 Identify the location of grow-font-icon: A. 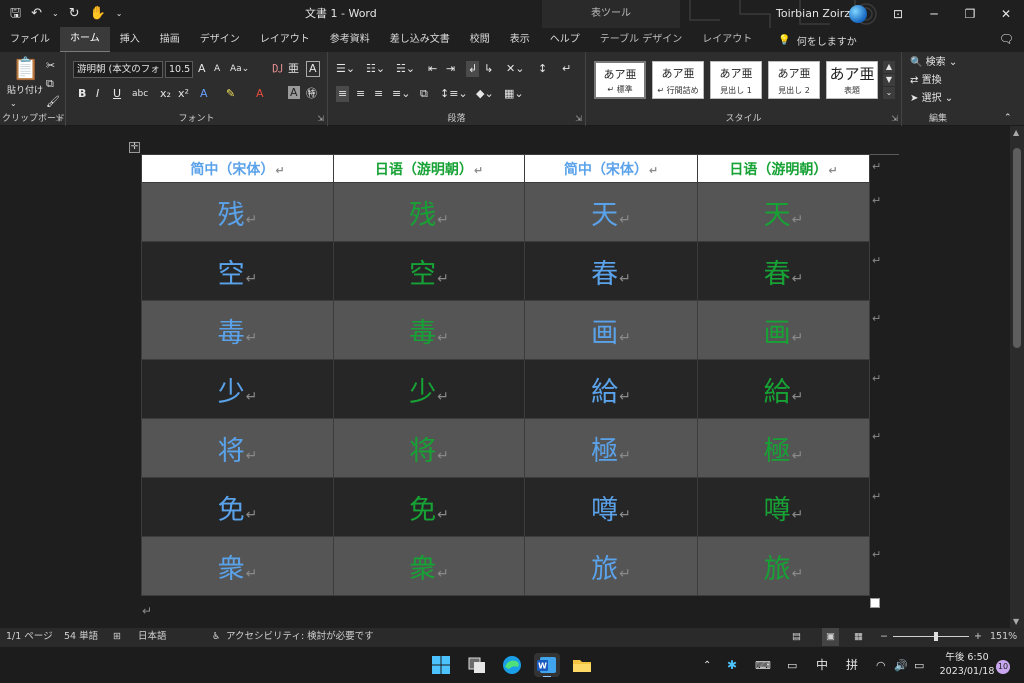
(202, 69).